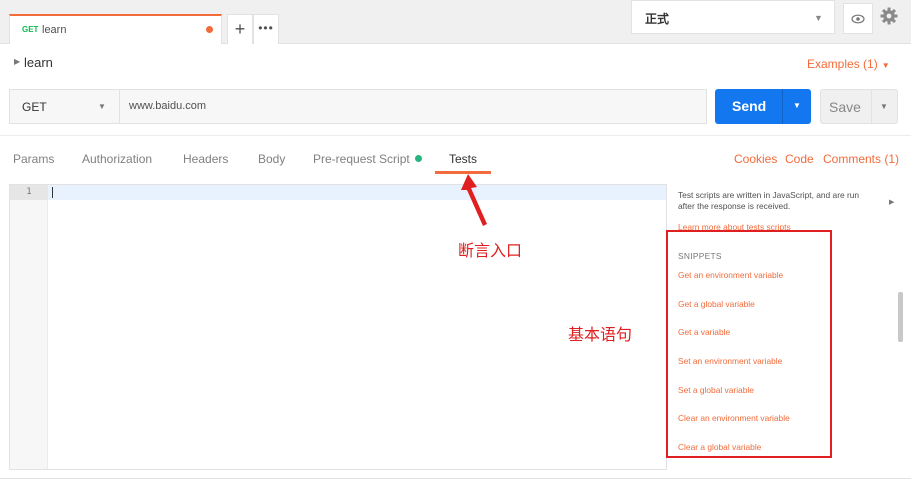 The image size is (911, 484). Describe the element at coordinates (117, 159) in the screenshot. I see `tab-authorization: Authorization` at that location.